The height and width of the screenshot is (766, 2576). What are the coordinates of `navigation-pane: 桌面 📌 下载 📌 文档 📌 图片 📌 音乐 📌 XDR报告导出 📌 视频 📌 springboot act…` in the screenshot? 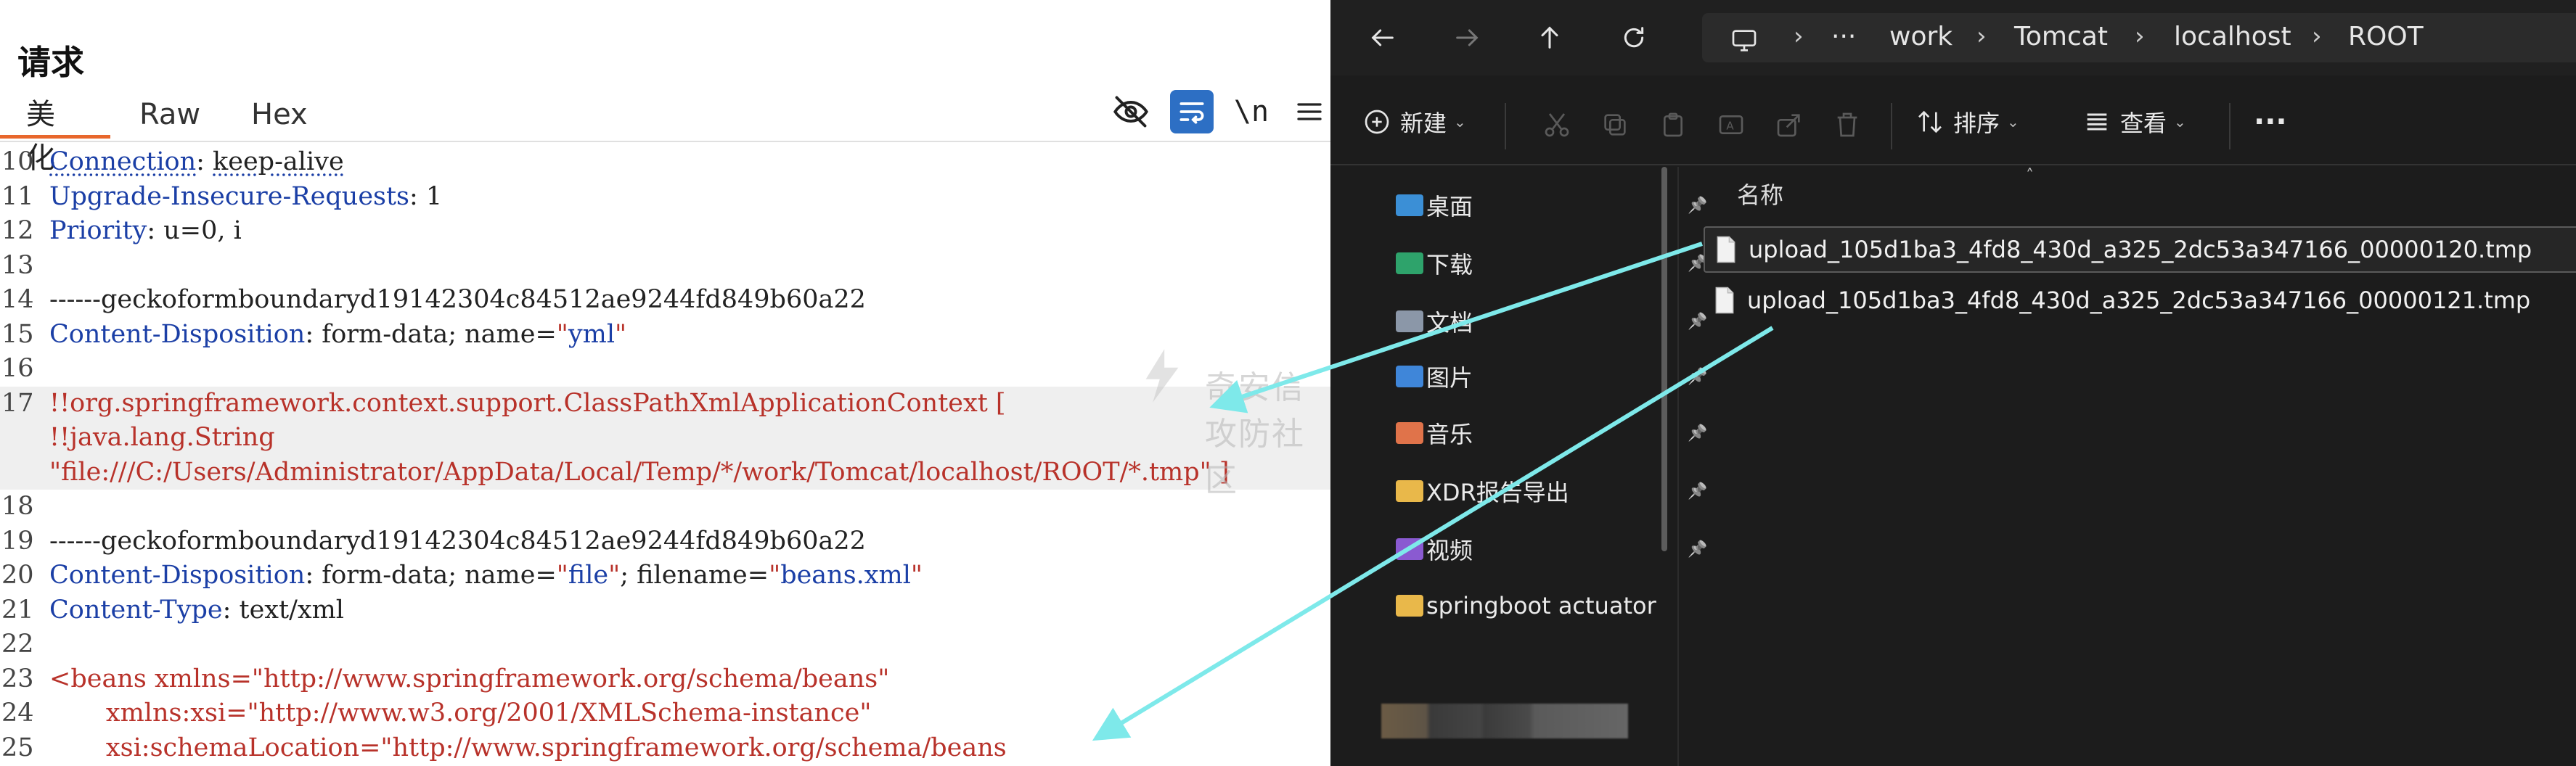 It's located at (1519, 466).